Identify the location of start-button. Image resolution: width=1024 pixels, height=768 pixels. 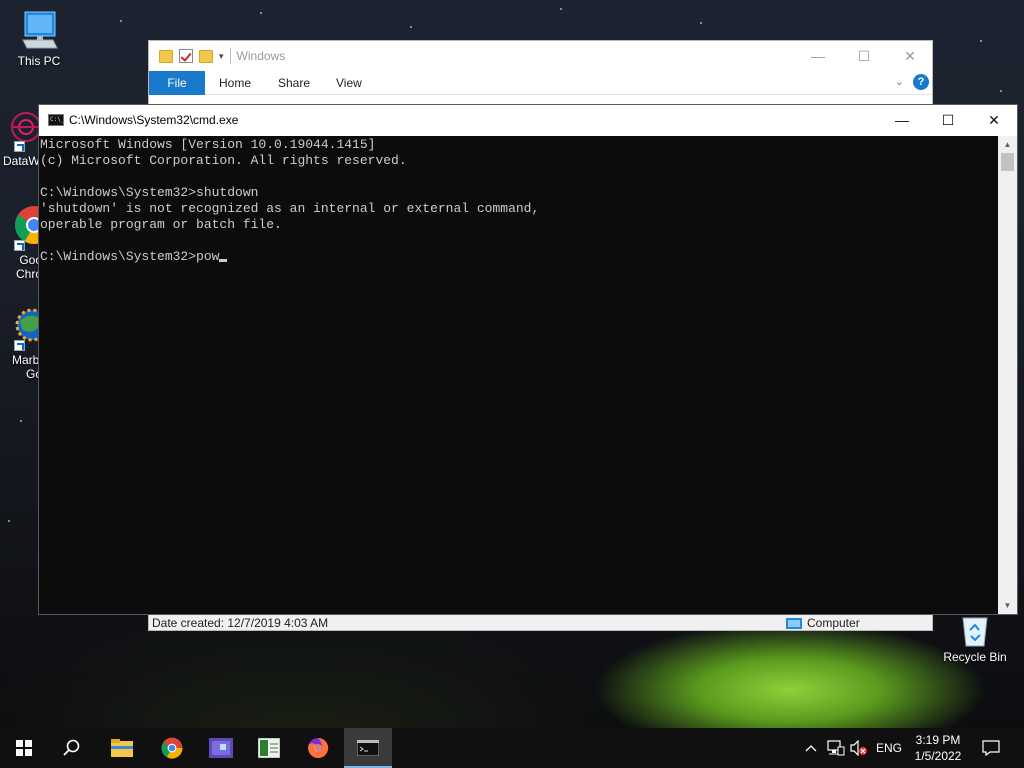
(24, 748).